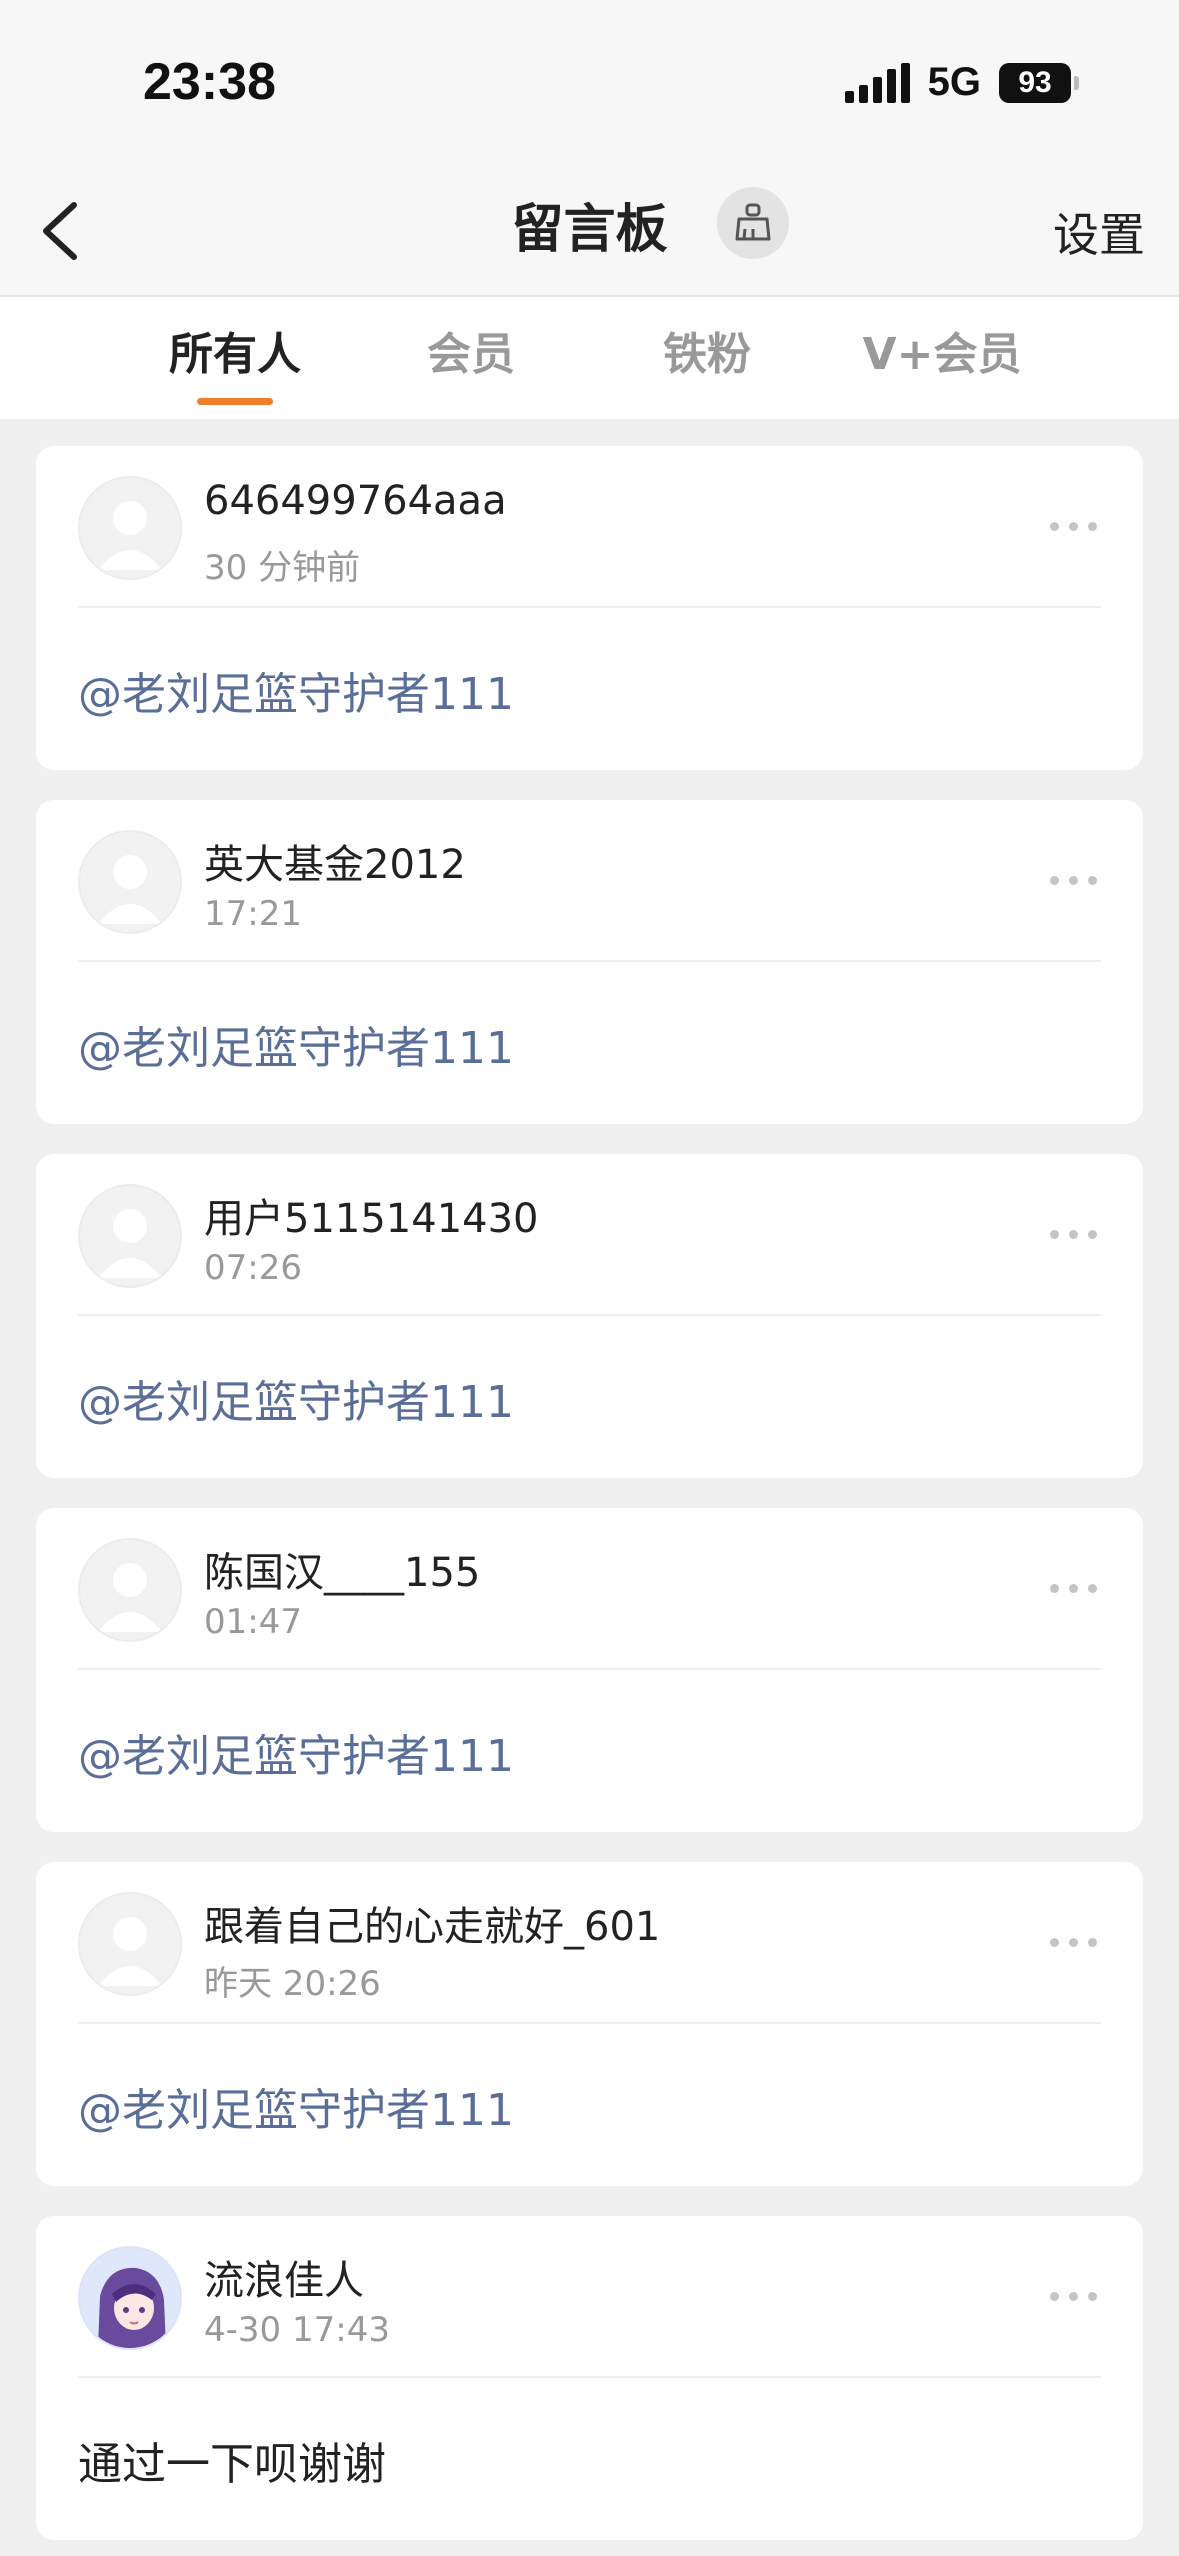 Image resolution: width=1179 pixels, height=2556 pixels. What do you see at coordinates (471, 355) in the screenshot?
I see `tab-members: 会员` at bounding box center [471, 355].